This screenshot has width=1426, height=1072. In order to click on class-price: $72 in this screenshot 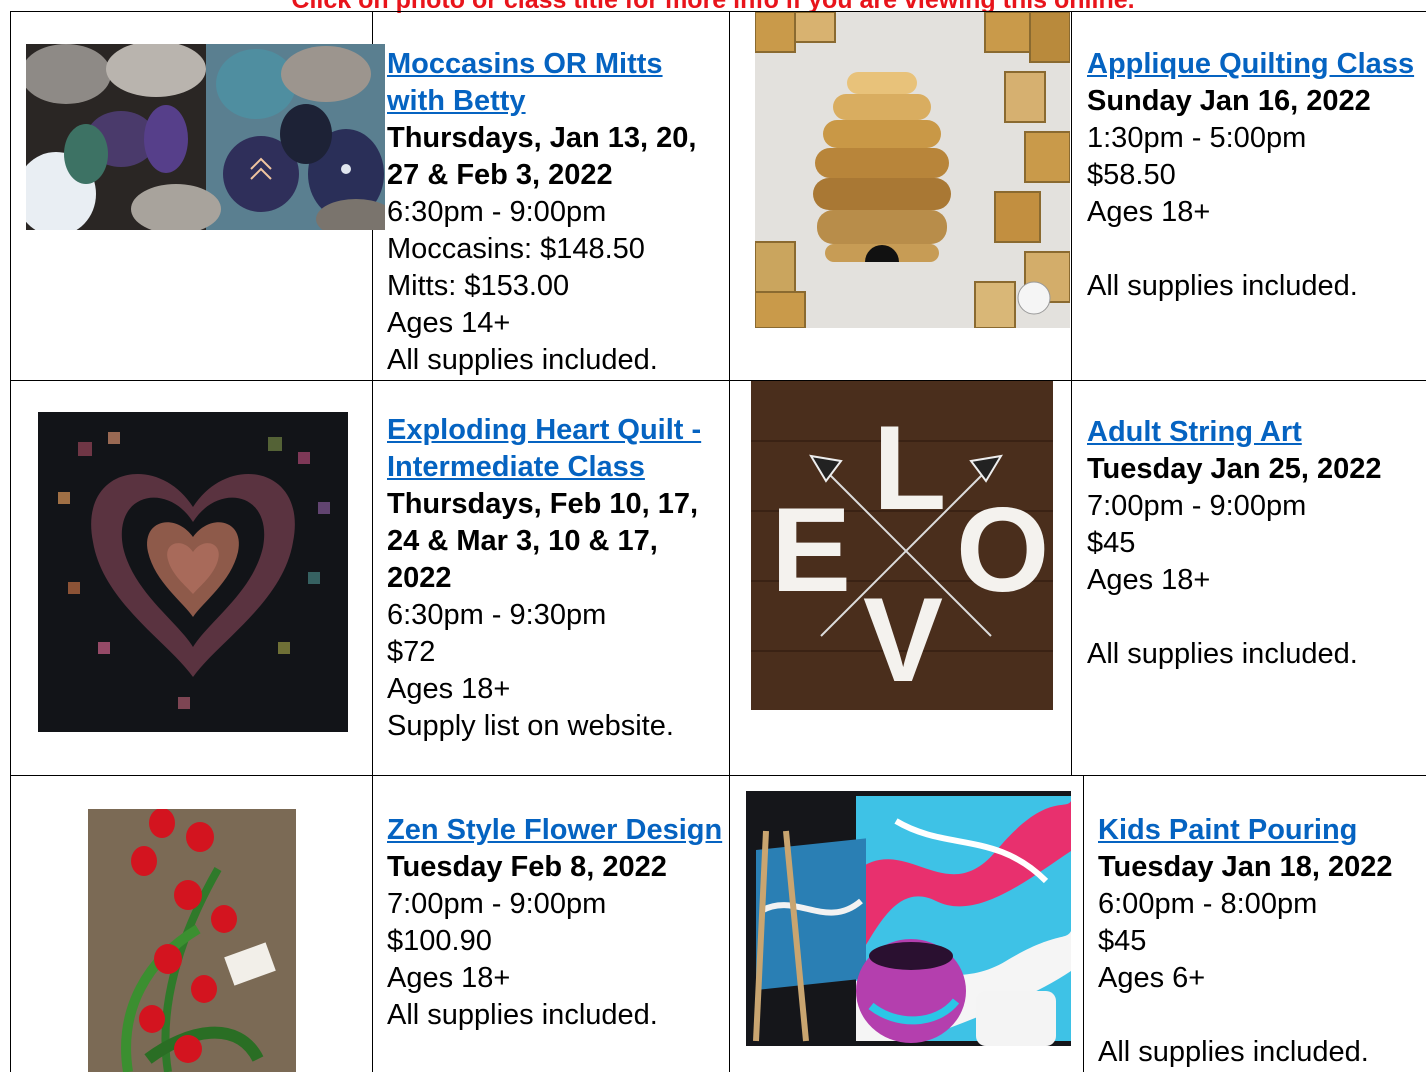, I will do `click(411, 652)`.